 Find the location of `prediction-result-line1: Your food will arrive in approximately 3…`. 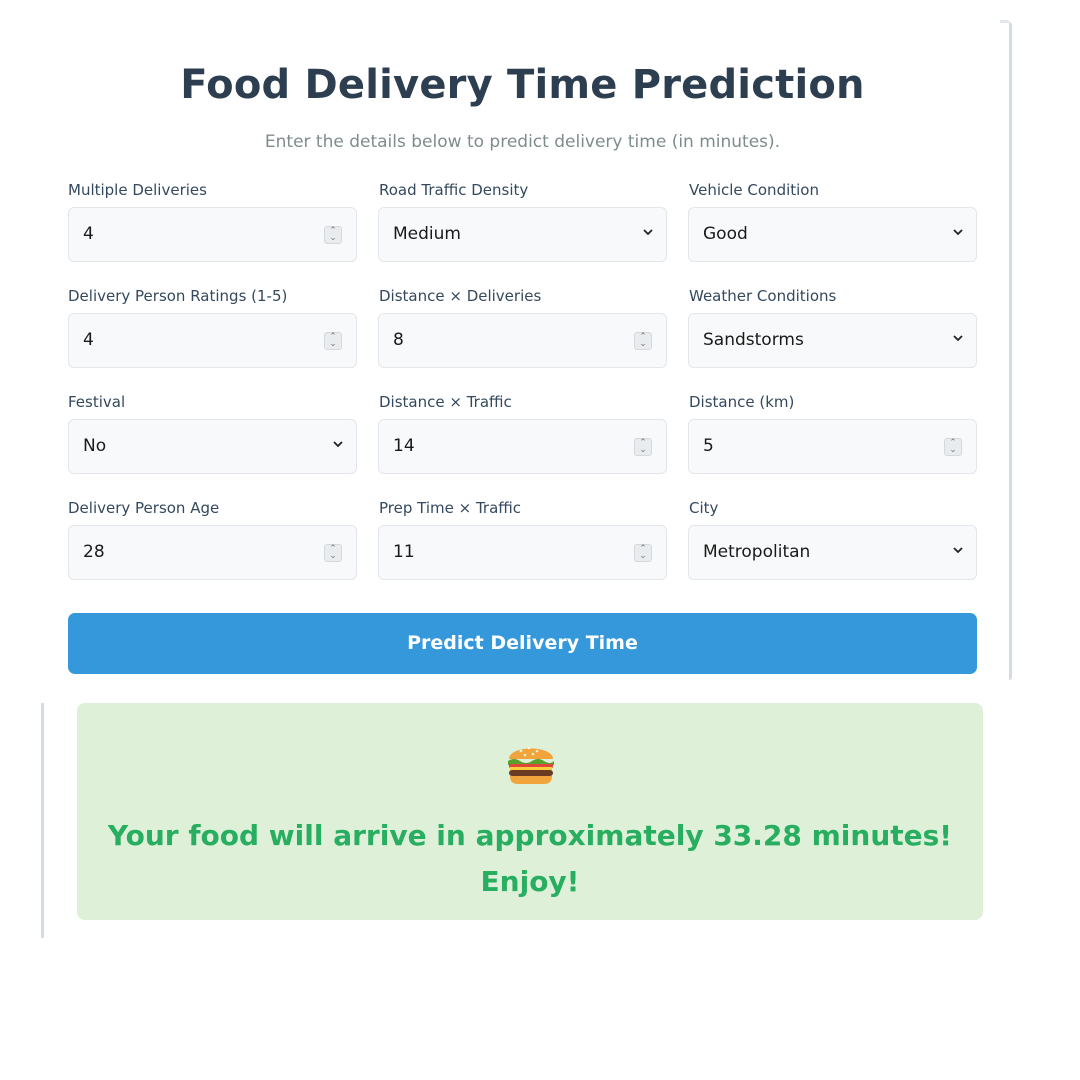

prediction-result-line1: Your food will arrive in approximately 3… is located at coordinates (530, 835).